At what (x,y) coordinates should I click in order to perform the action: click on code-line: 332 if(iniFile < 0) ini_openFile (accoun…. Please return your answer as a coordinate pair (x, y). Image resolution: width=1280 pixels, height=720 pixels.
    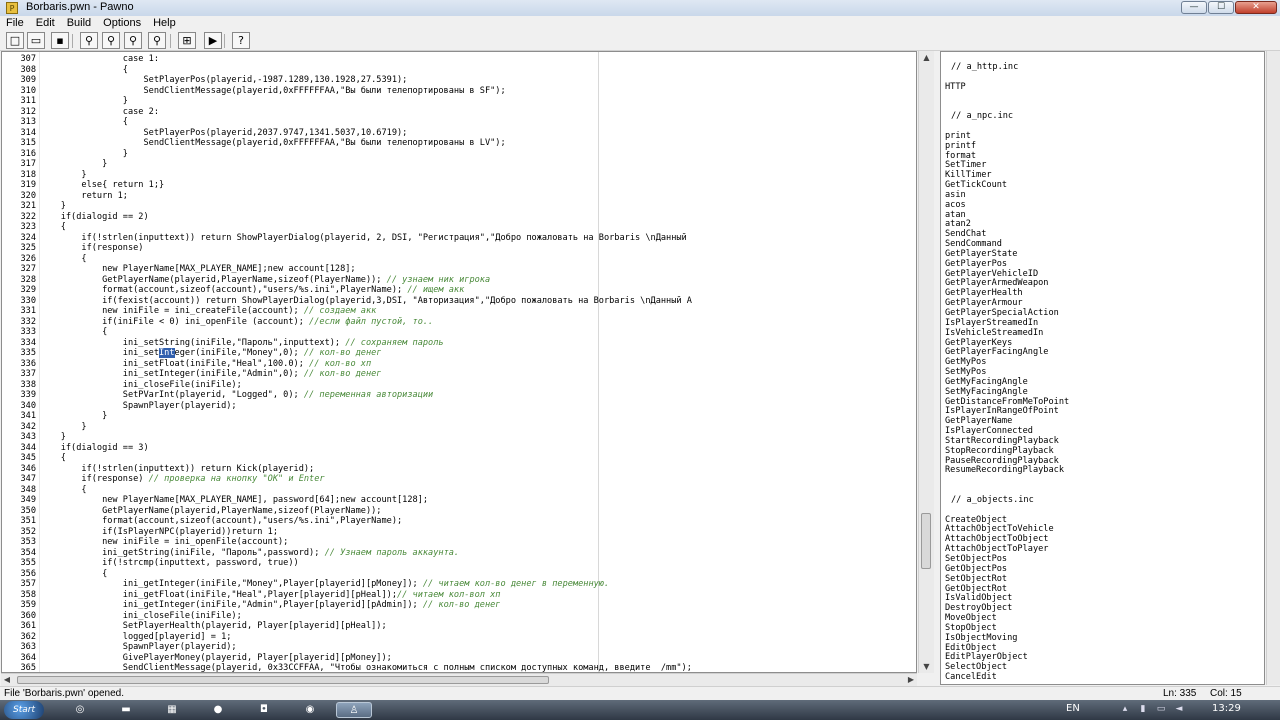
    Looking at the image, I should click on (459, 322).